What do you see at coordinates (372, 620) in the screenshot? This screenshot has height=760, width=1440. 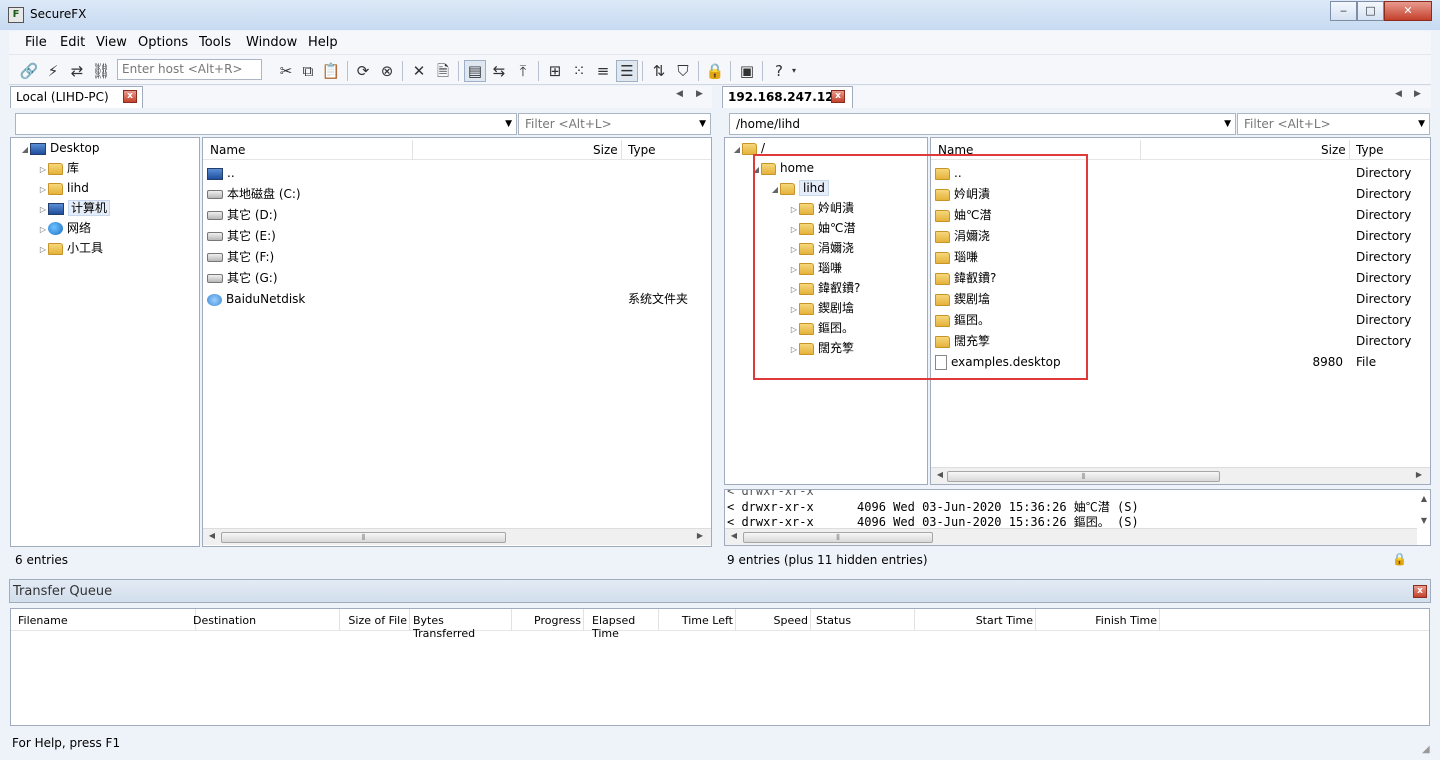 I see `queue-column-header: Size of File` at bounding box center [372, 620].